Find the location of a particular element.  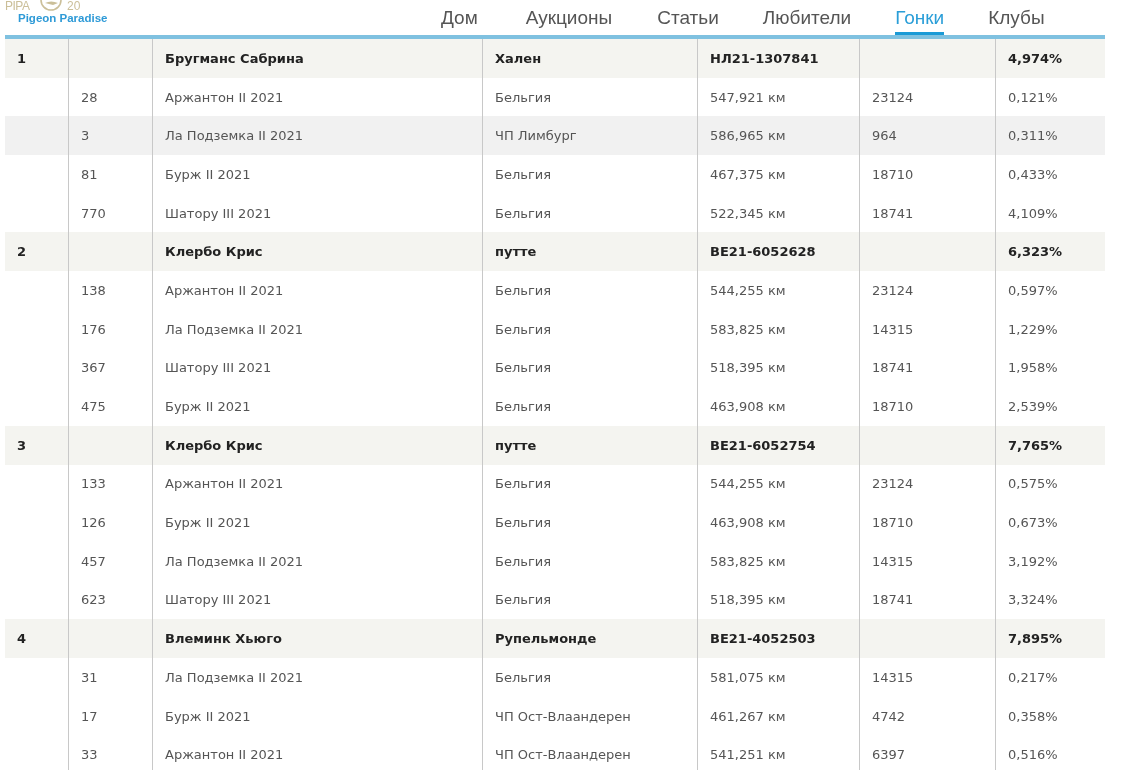

table-cell: Хален is located at coordinates (589, 58).